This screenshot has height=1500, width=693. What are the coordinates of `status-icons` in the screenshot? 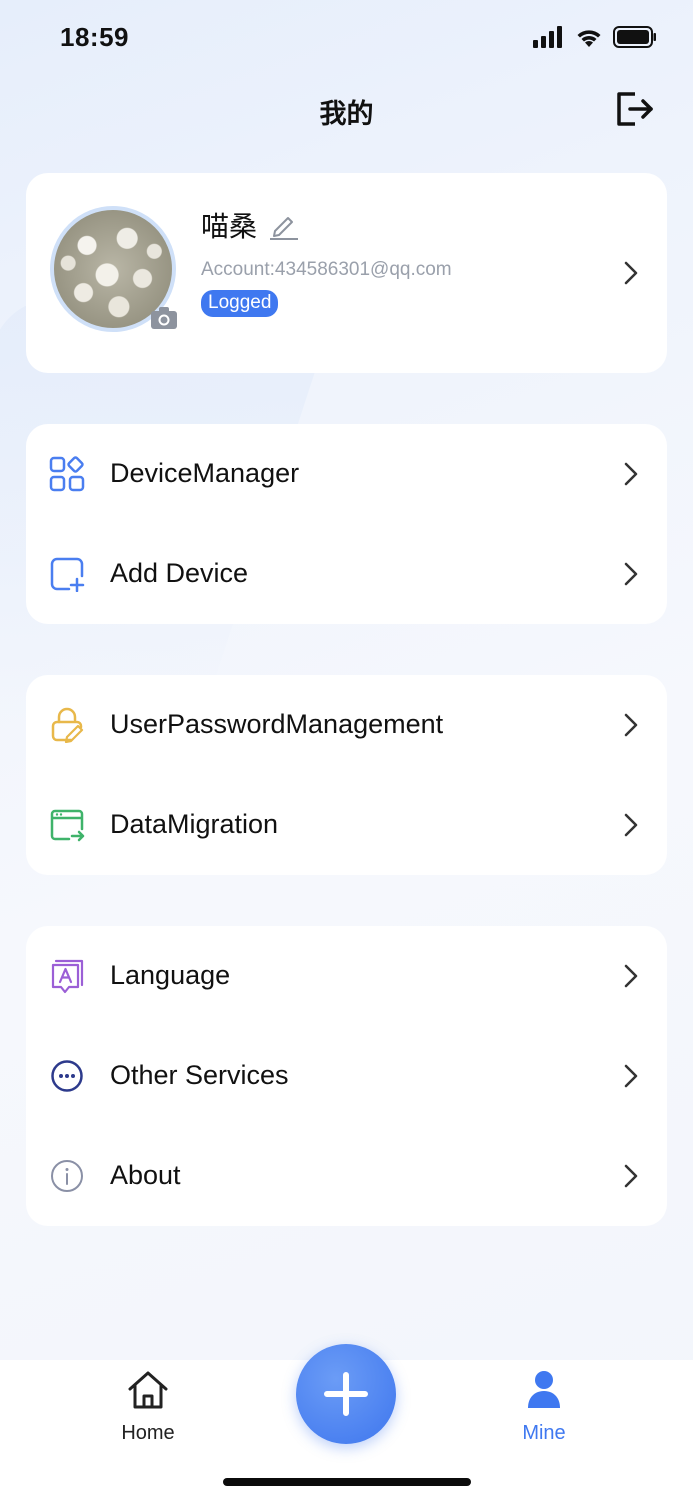 It's located at (595, 37).